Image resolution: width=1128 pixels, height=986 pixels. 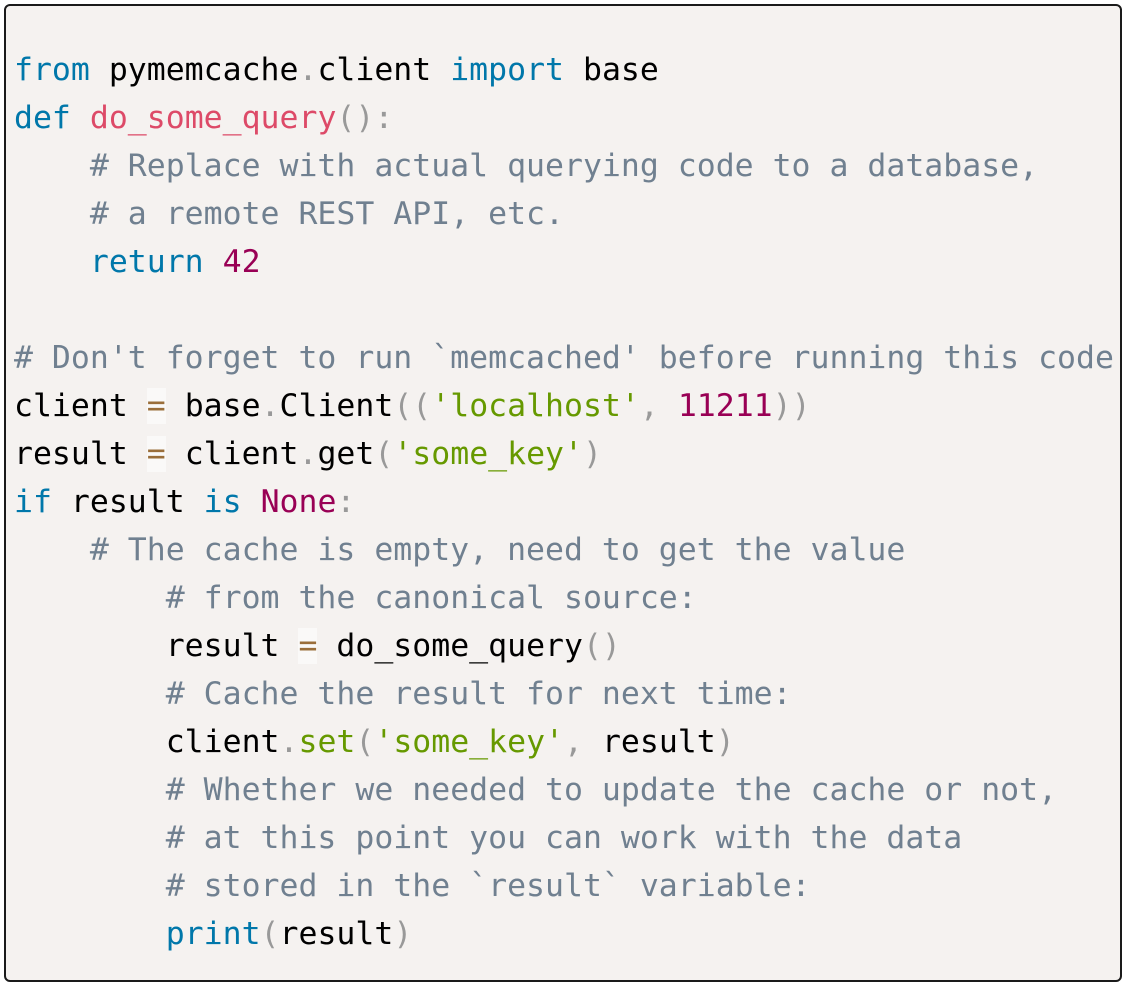 I want to click on code-line: return 42, so click(x=564, y=262).